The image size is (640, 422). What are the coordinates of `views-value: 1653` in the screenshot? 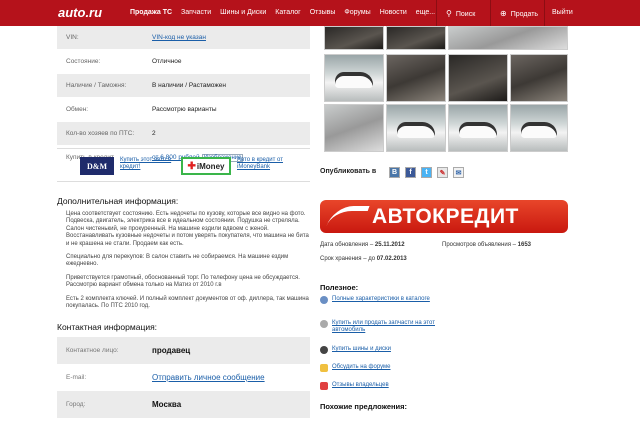 It's located at (524, 245).